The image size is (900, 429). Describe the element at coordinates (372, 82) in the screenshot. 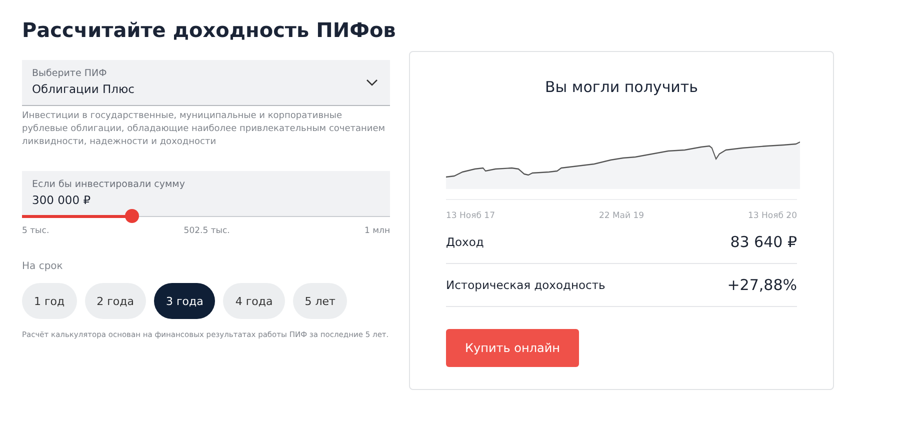

I see `chevron-down-icon` at that location.